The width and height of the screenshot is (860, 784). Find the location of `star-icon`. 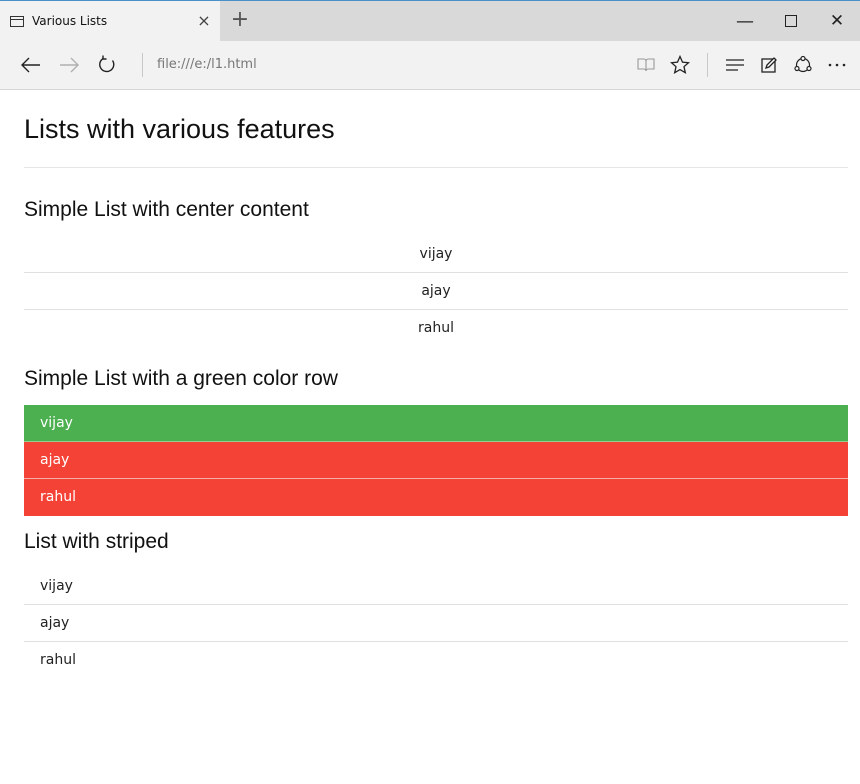

star-icon is located at coordinates (680, 65).